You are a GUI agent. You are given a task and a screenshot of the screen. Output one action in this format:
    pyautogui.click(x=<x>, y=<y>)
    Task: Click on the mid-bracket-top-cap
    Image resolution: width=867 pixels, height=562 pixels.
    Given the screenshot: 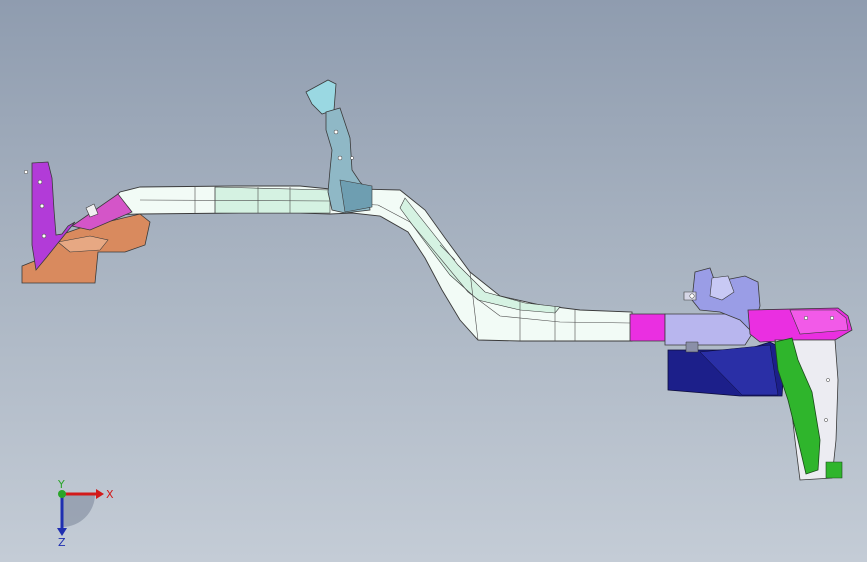 What is the action you would take?
    pyautogui.click(x=321, y=97)
    